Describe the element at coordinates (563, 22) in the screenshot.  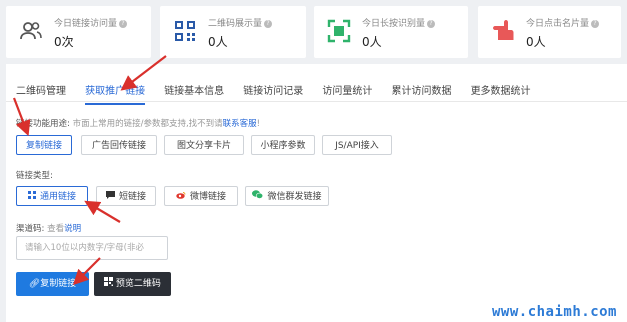
I see `stat-label: 今日点击名片量?` at that location.